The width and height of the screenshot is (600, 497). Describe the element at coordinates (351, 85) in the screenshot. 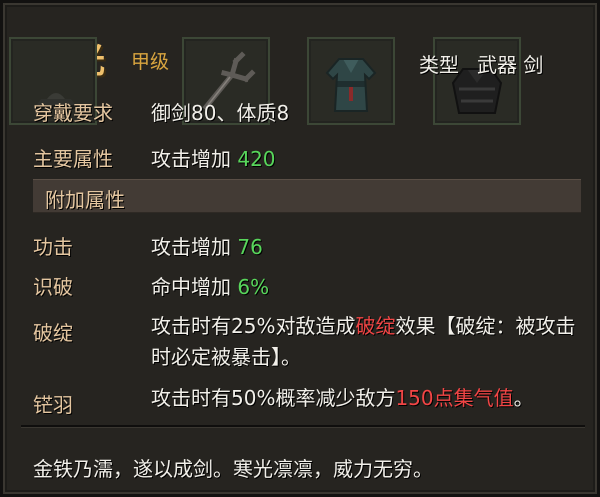

I see `robe-icon` at that location.